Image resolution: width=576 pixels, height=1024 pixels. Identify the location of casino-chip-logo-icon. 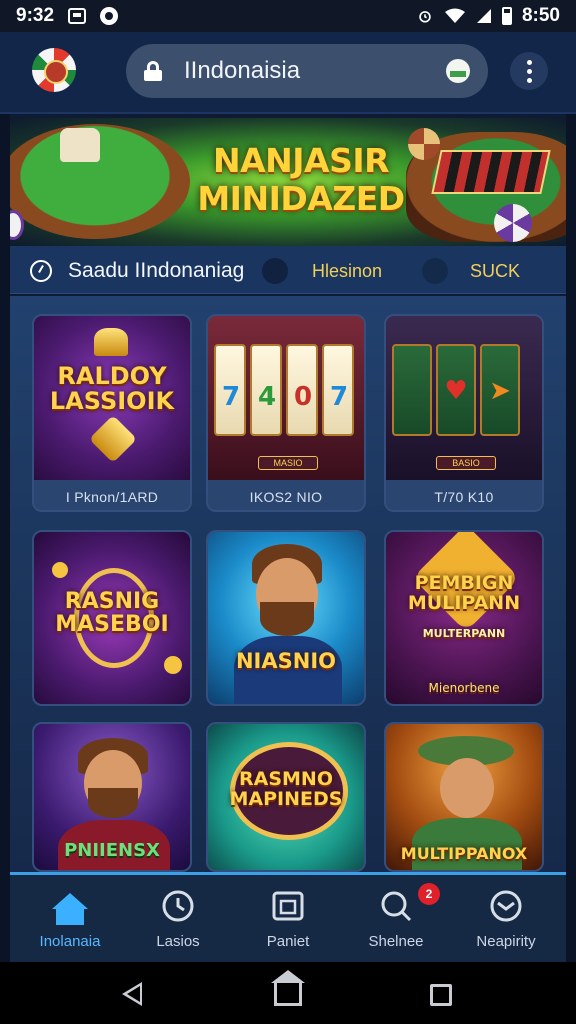
(54, 70).